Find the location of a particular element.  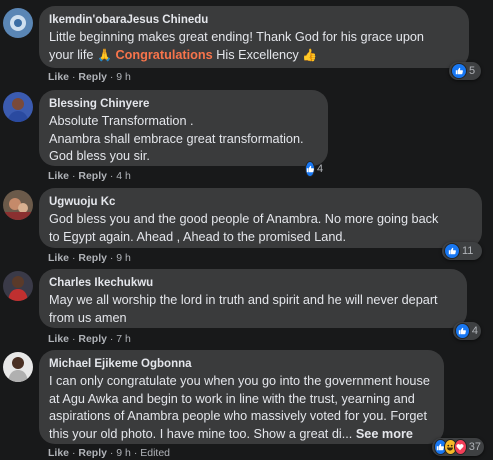

comment-line: God bless you sir. is located at coordinates (99, 156).